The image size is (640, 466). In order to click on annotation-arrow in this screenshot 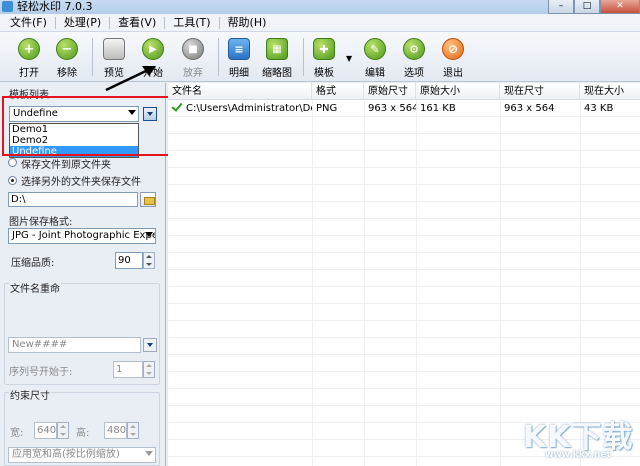, I will do `click(130, 79)`.